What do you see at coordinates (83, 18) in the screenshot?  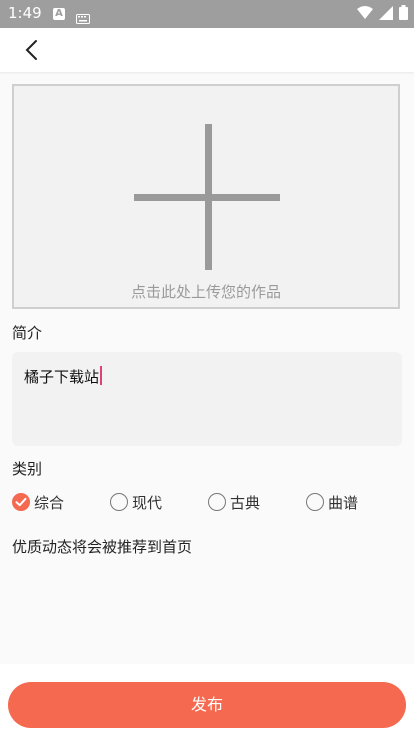 I see `keyboard-icon` at bounding box center [83, 18].